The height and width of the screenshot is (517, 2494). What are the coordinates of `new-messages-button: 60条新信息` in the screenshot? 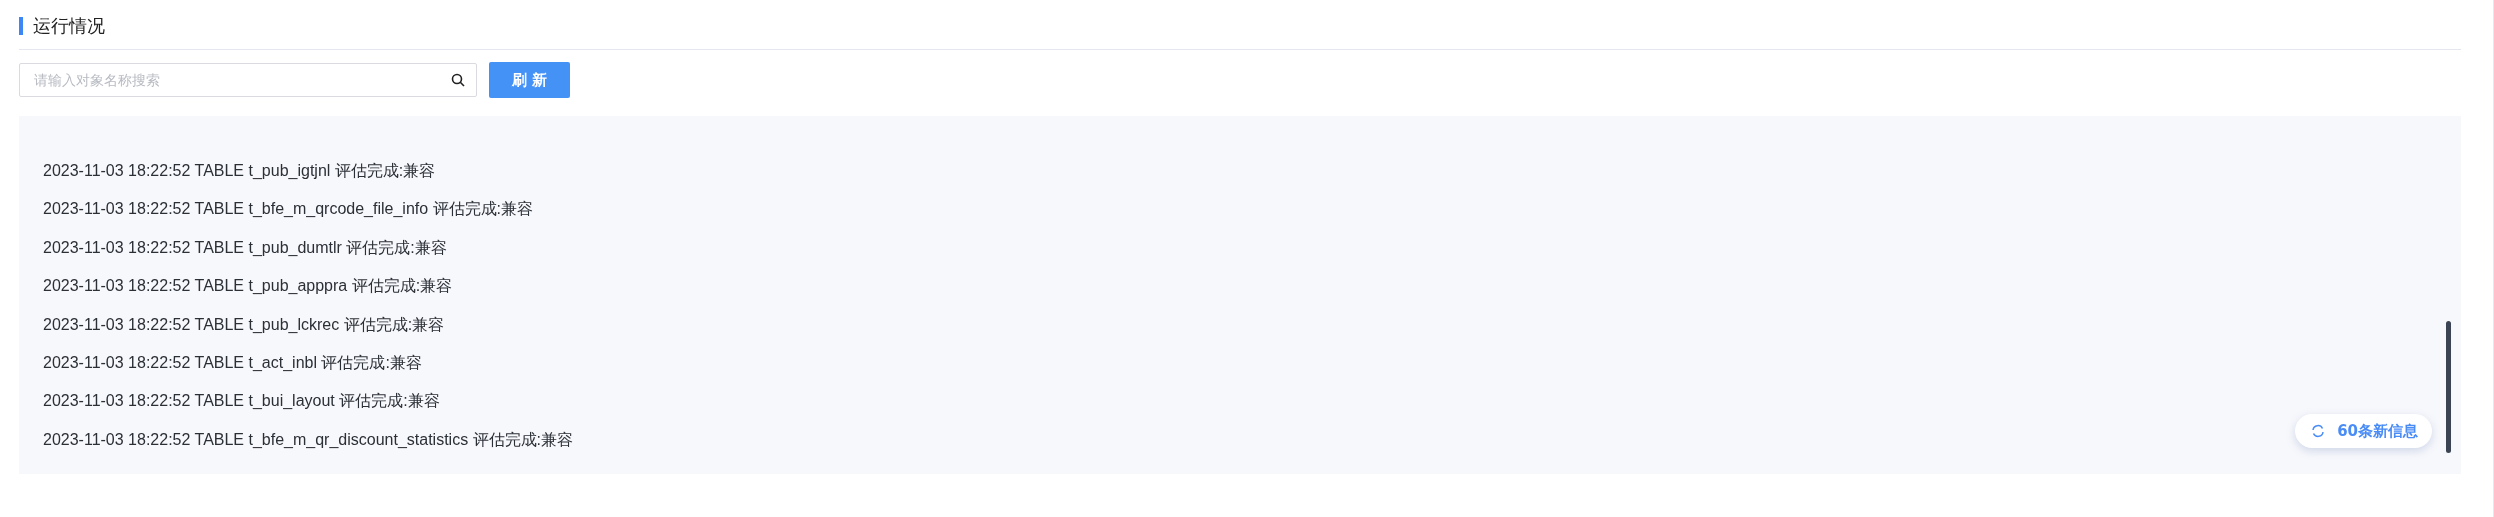 It's located at (2363, 431).